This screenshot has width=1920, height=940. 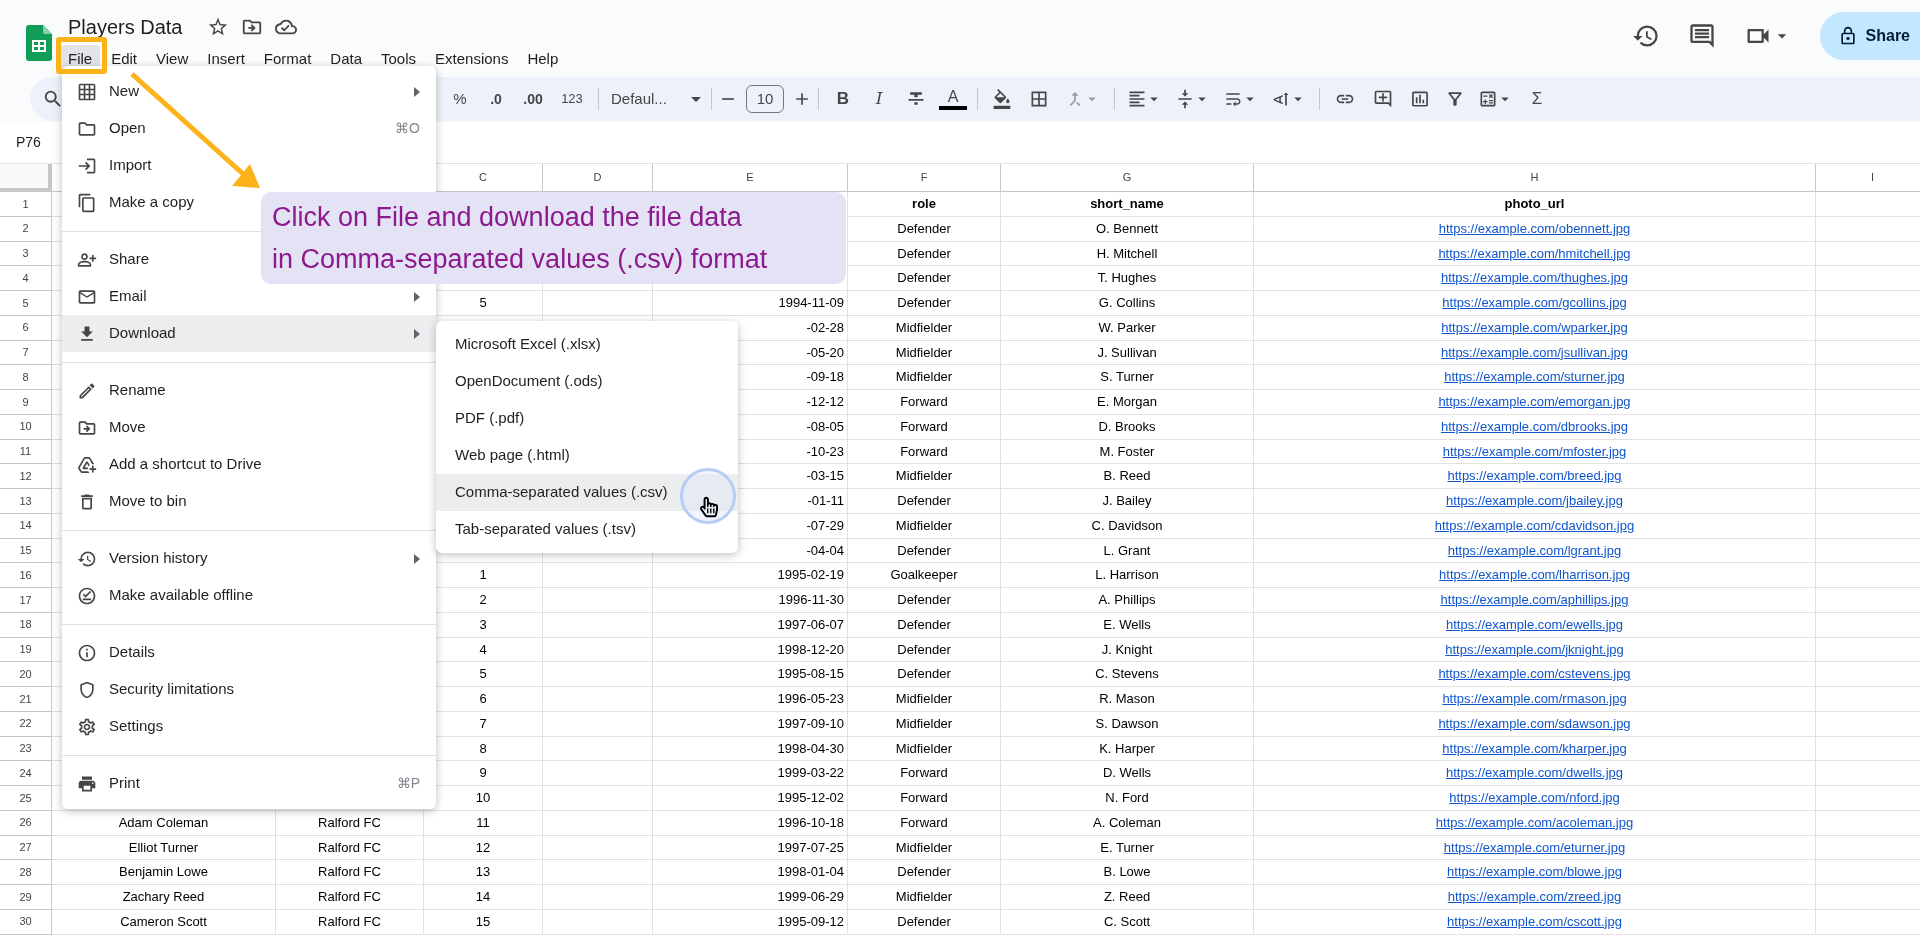 I want to click on row-number: 11, so click(x=26, y=452).